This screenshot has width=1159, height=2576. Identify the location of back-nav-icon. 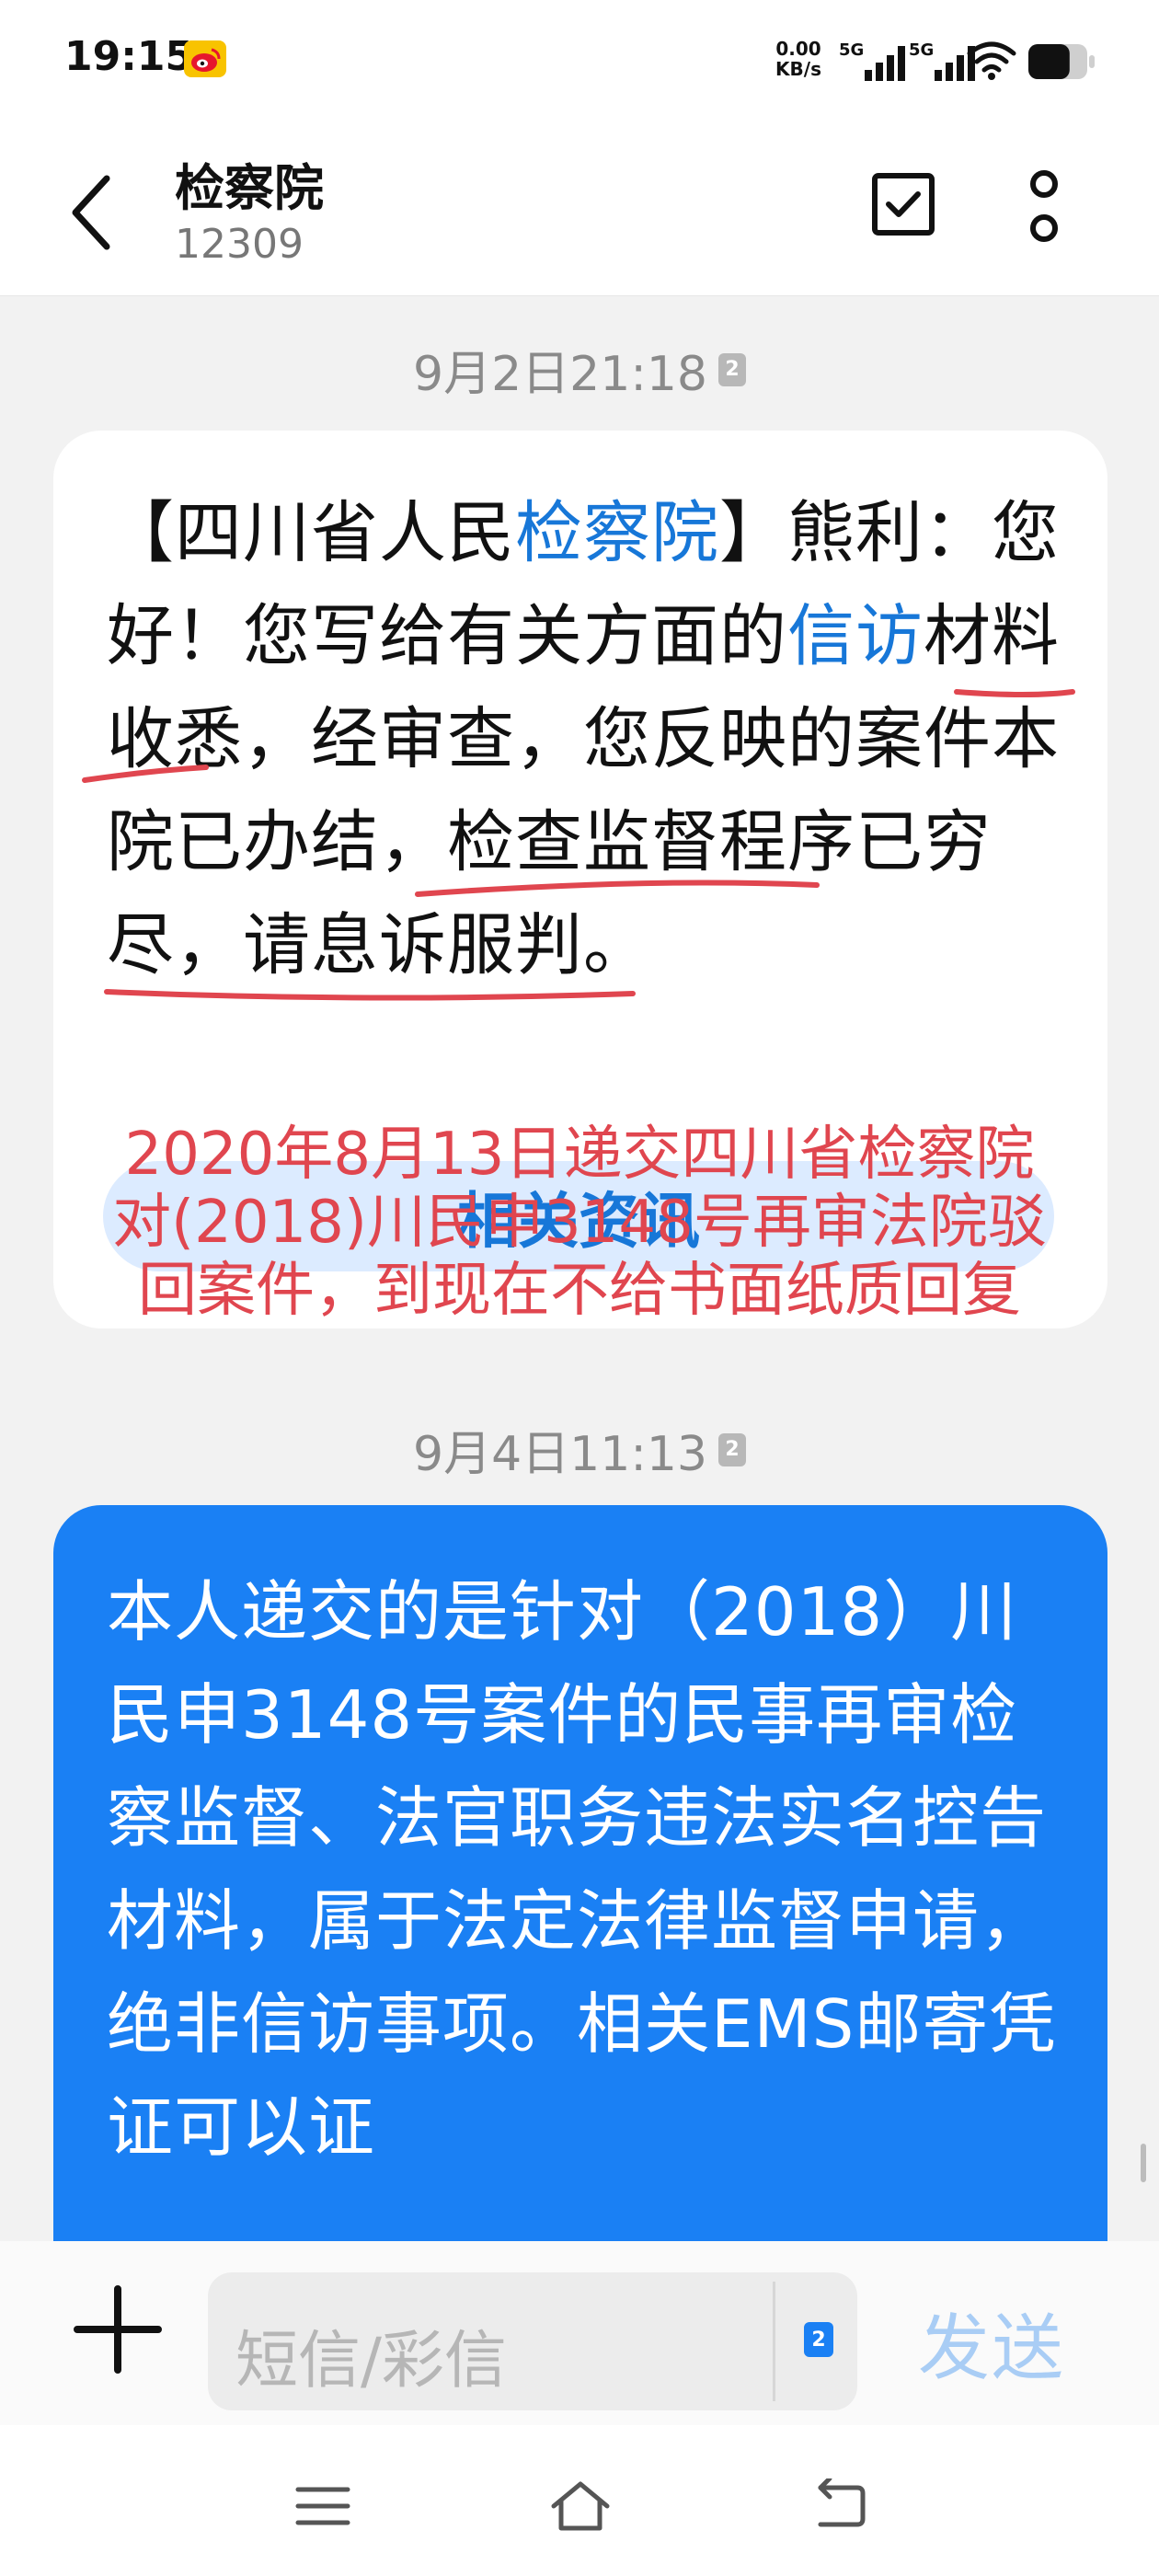
(840, 2506).